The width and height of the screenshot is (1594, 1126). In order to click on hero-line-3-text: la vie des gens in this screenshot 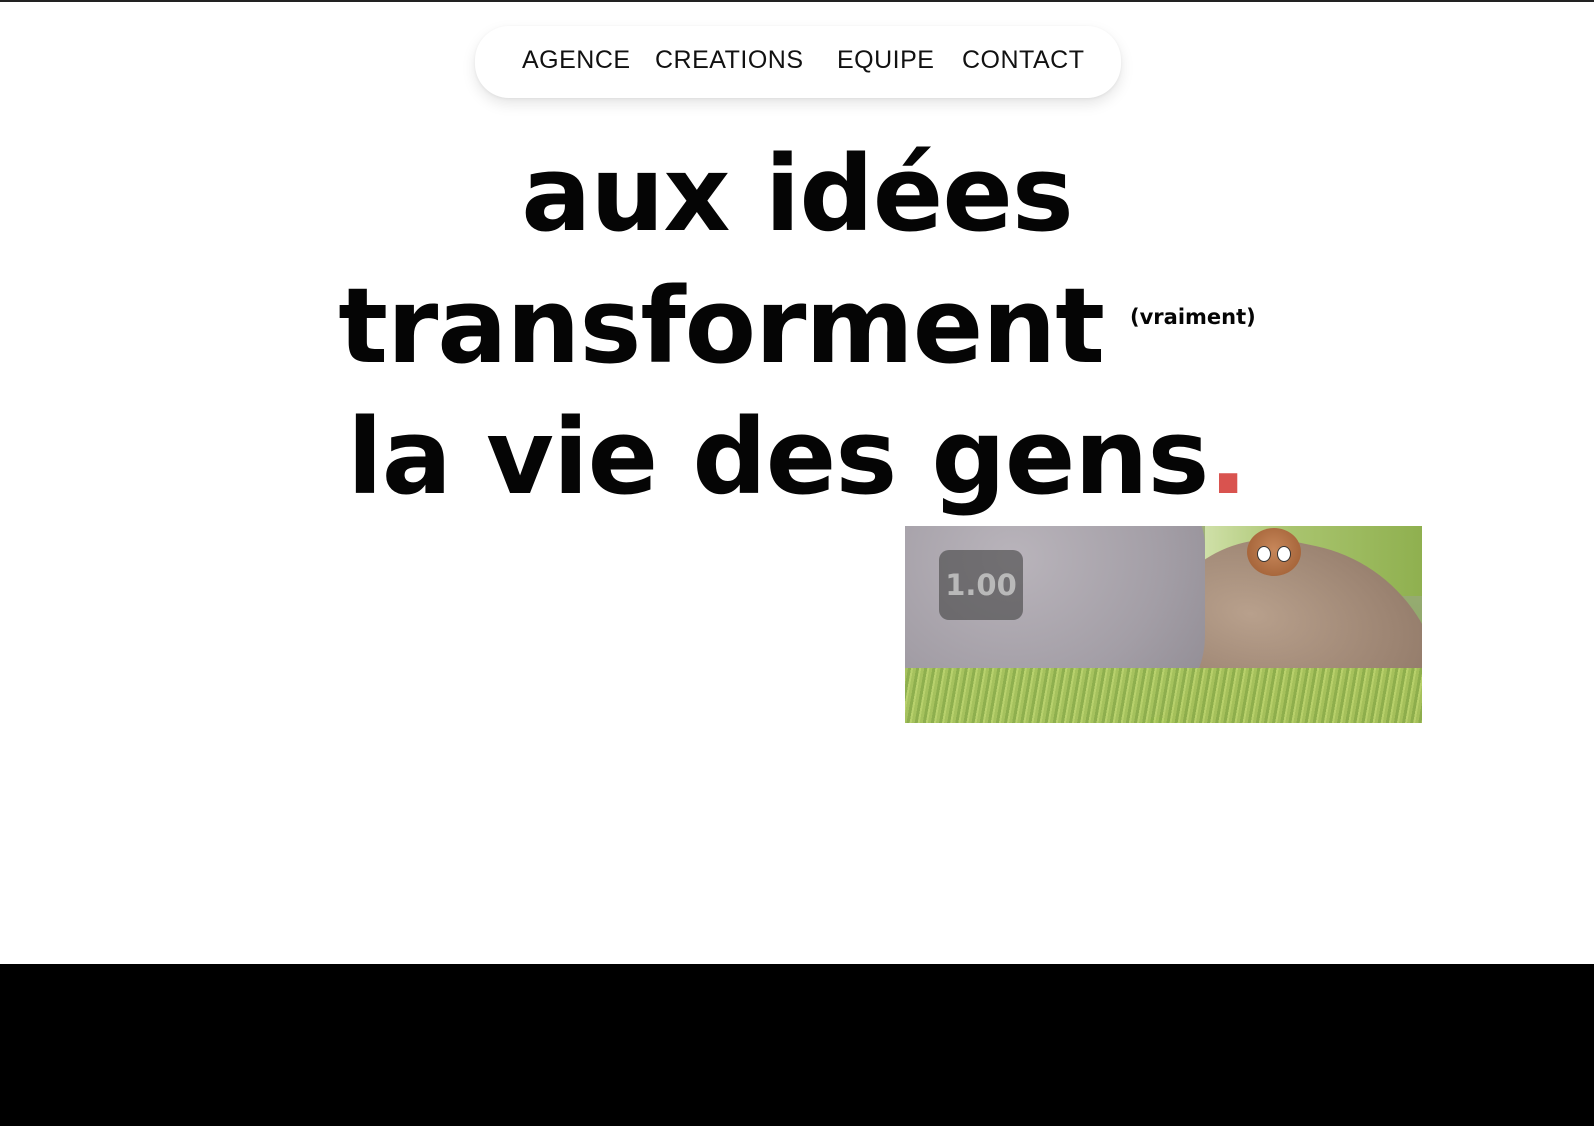, I will do `click(778, 457)`.